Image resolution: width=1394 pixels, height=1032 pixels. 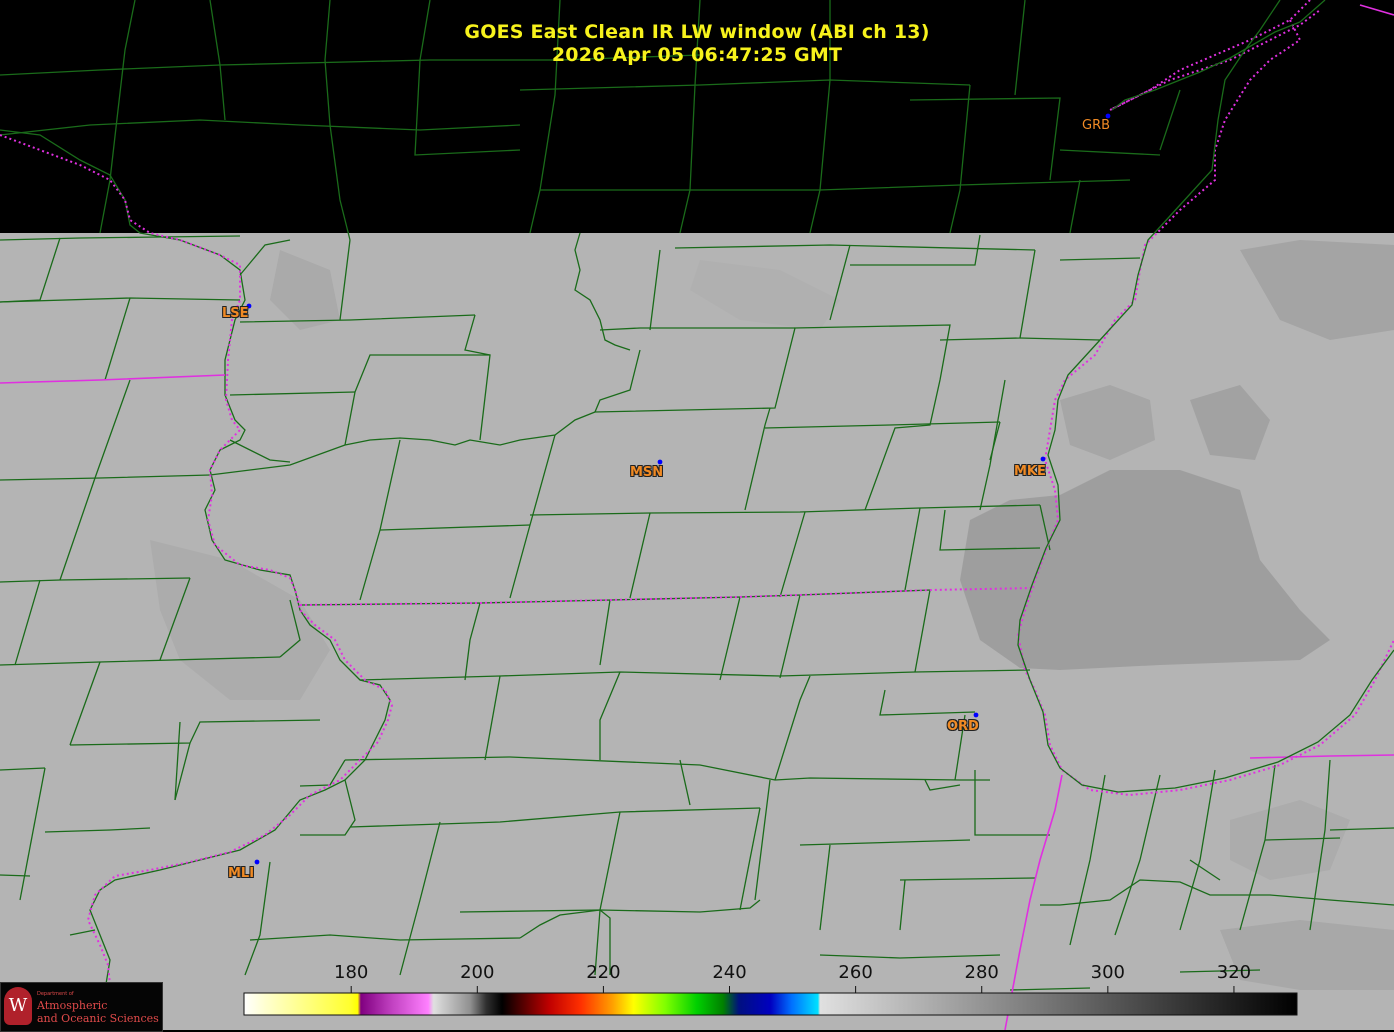 I want to click on colorbar-tick-label: 180, so click(x=351, y=972).